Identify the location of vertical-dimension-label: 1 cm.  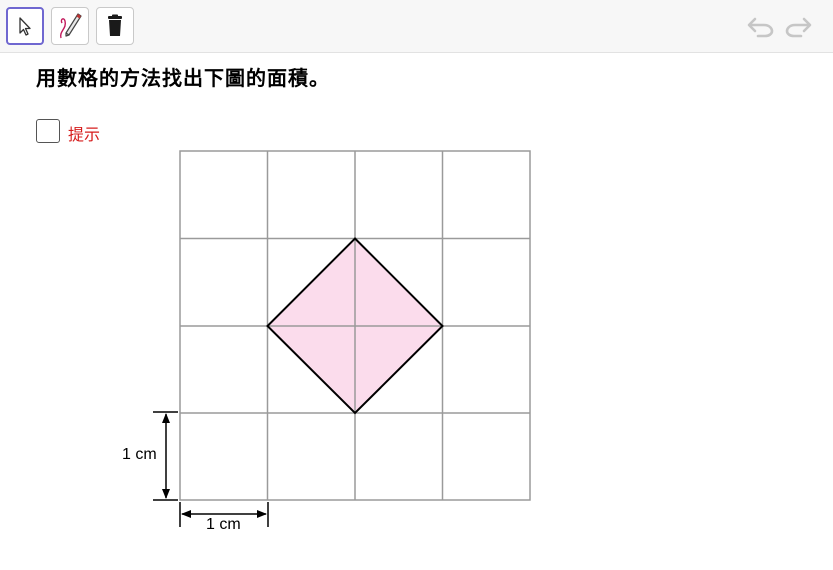
(139, 454).